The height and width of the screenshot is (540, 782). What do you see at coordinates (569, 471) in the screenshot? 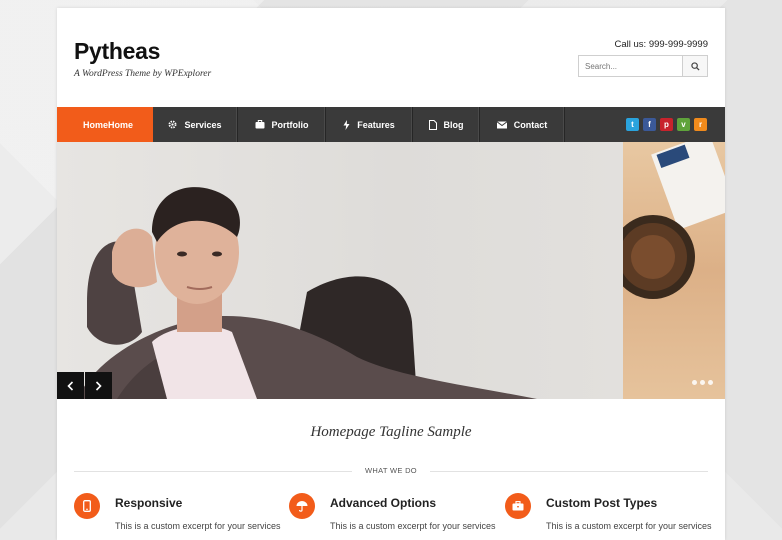
I see `divider-line` at bounding box center [569, 471].